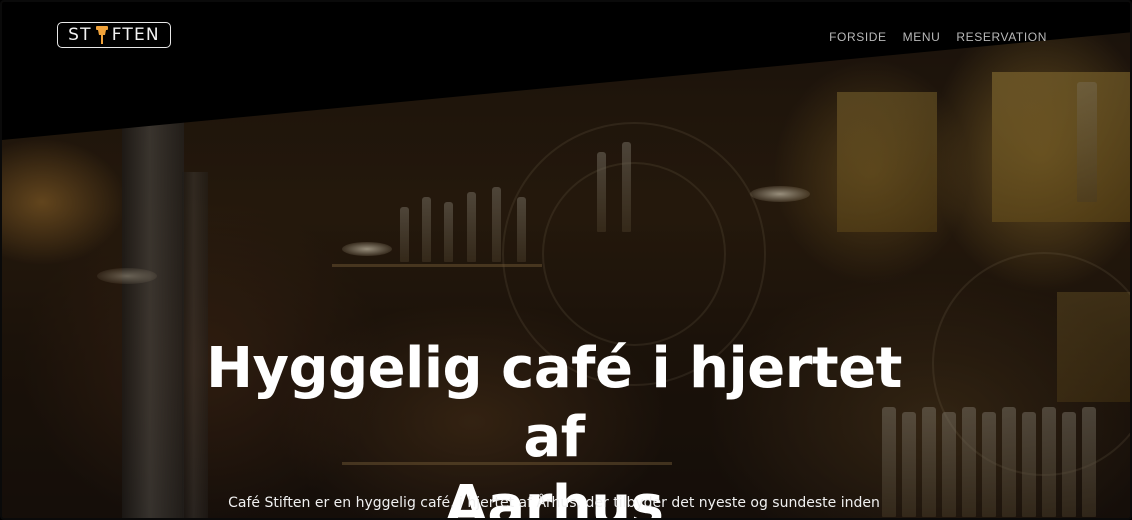 This screenshot has width=1132, height=520. Describe the element at coordinates (1001, 37) in the screenshot. I see `nav-link-reservation: RESERVATION` at that location.